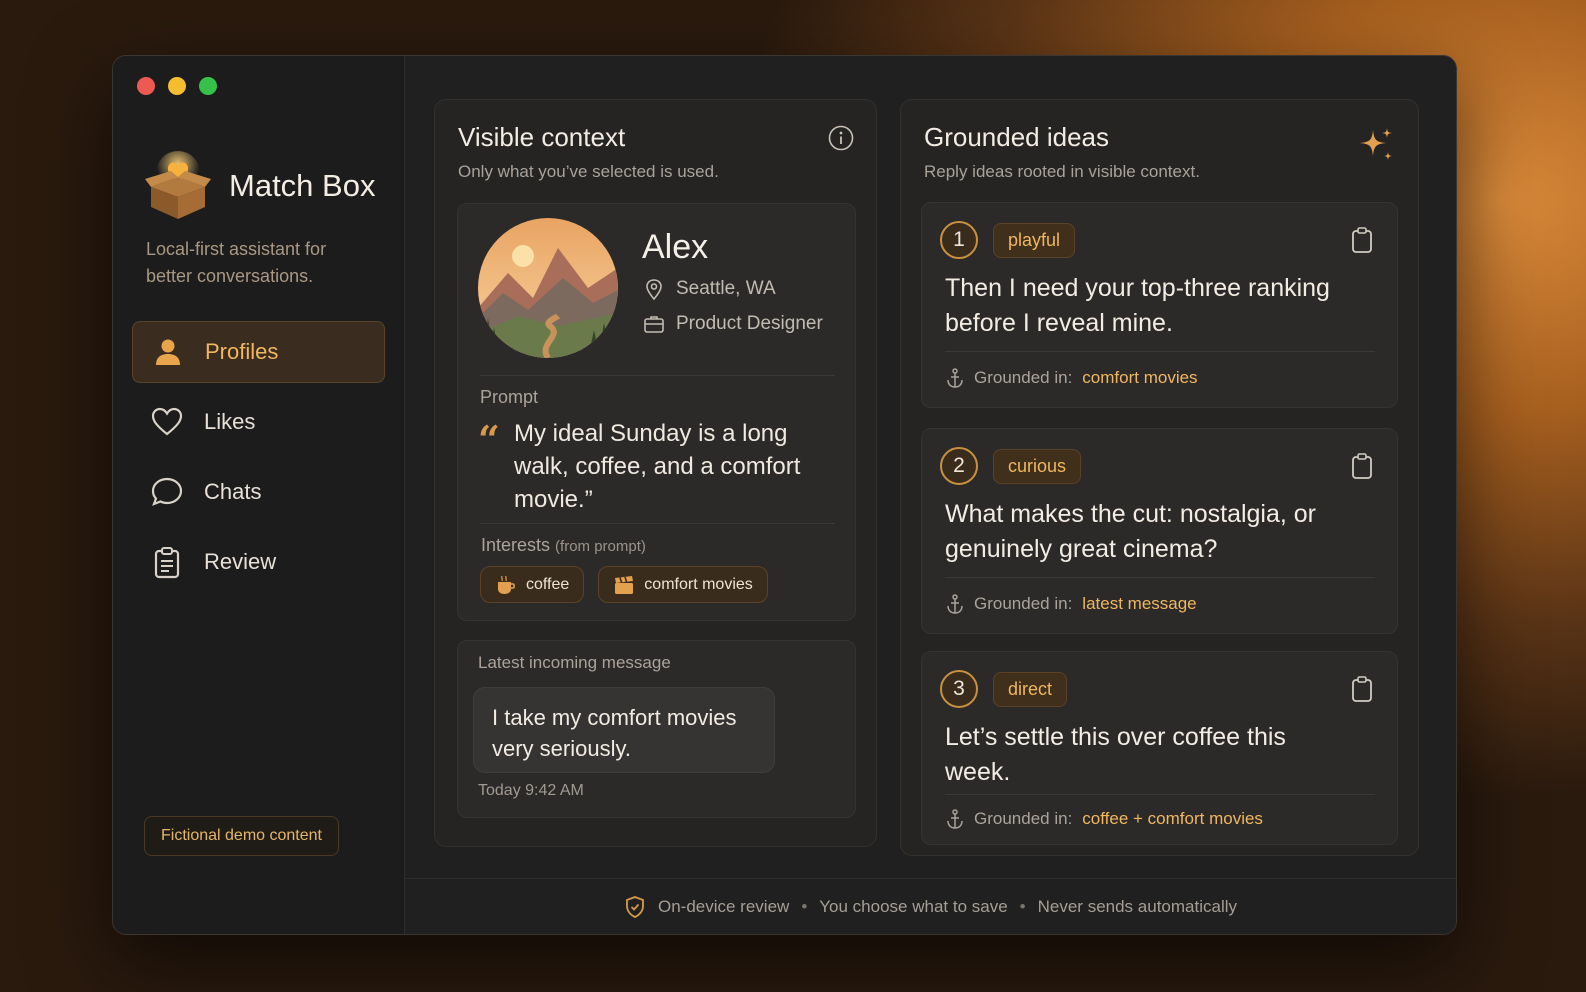  Describe the element at coordinates (635, 906) in the screenshot. I see `shield-check-icon` at that location.